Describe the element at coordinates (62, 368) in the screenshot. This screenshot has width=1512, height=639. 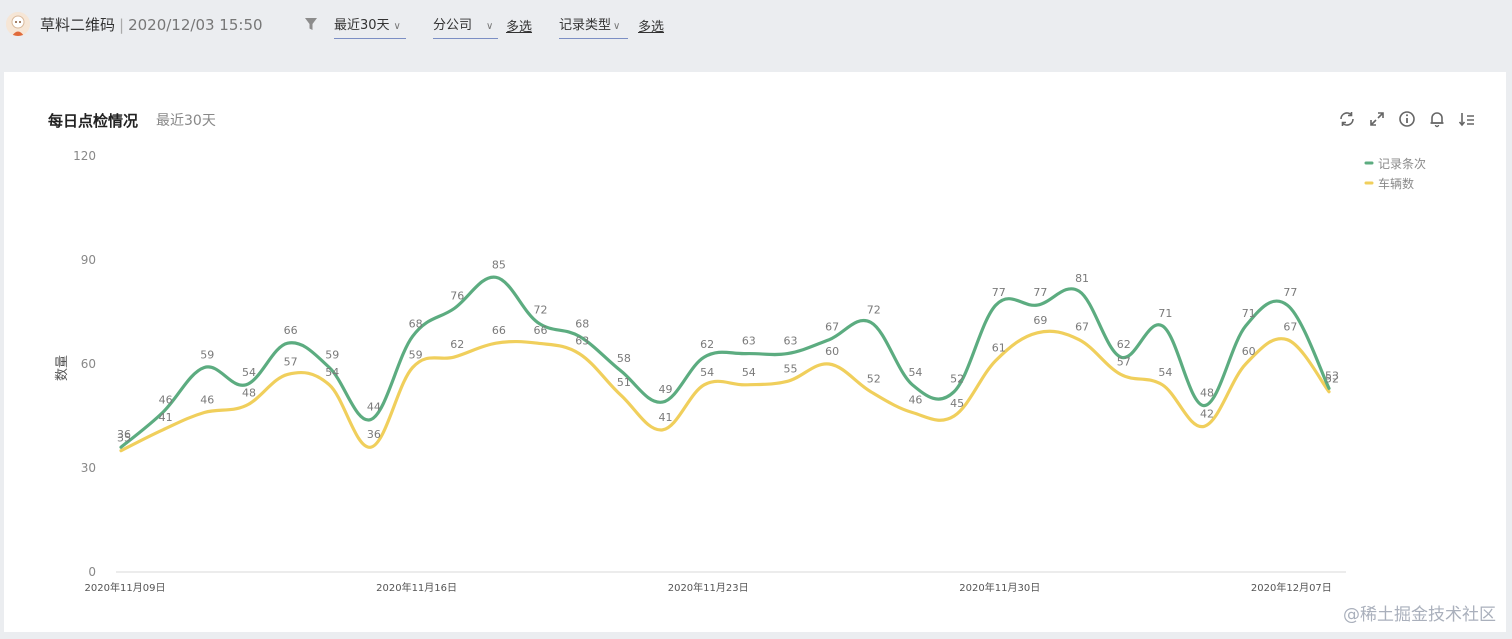
I see `y-axis-label: 数量` at that location.